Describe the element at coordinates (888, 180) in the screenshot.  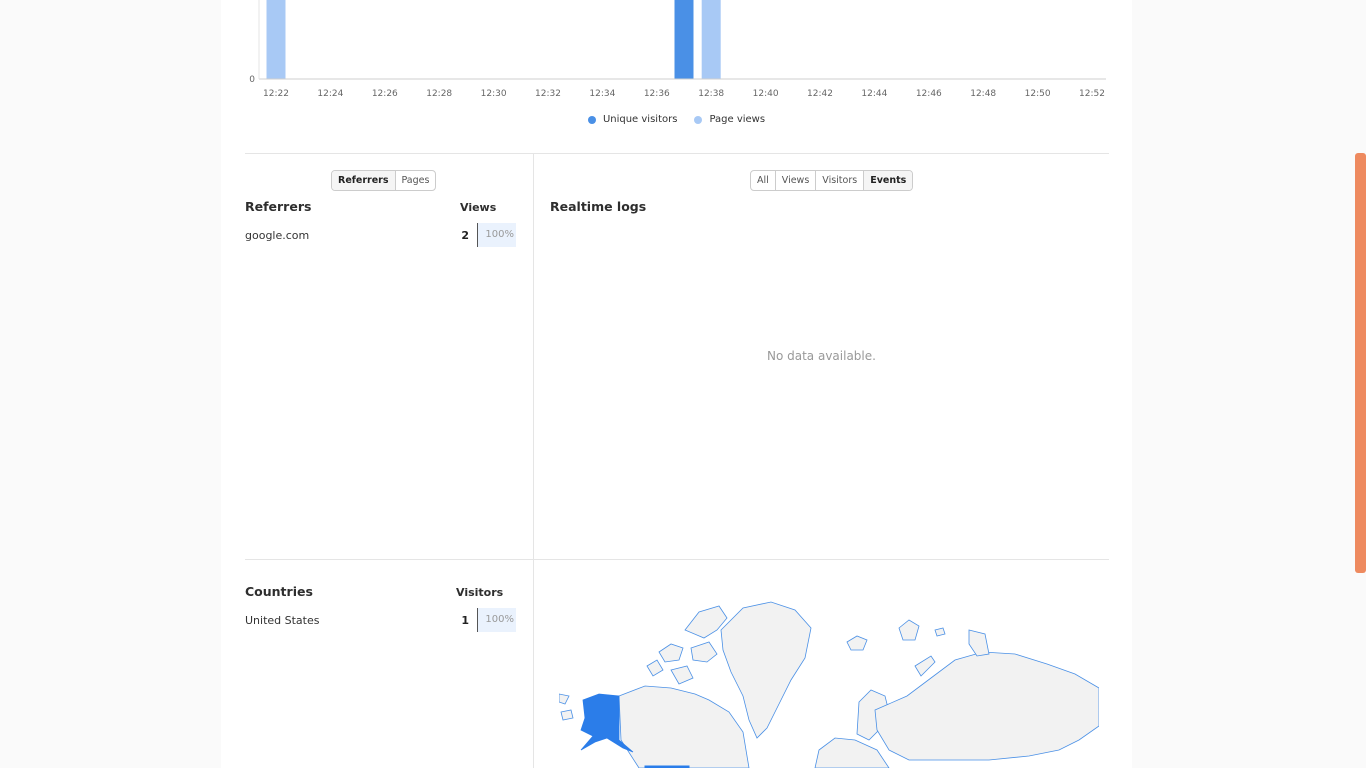
I see `filter-events: Events` at that location.